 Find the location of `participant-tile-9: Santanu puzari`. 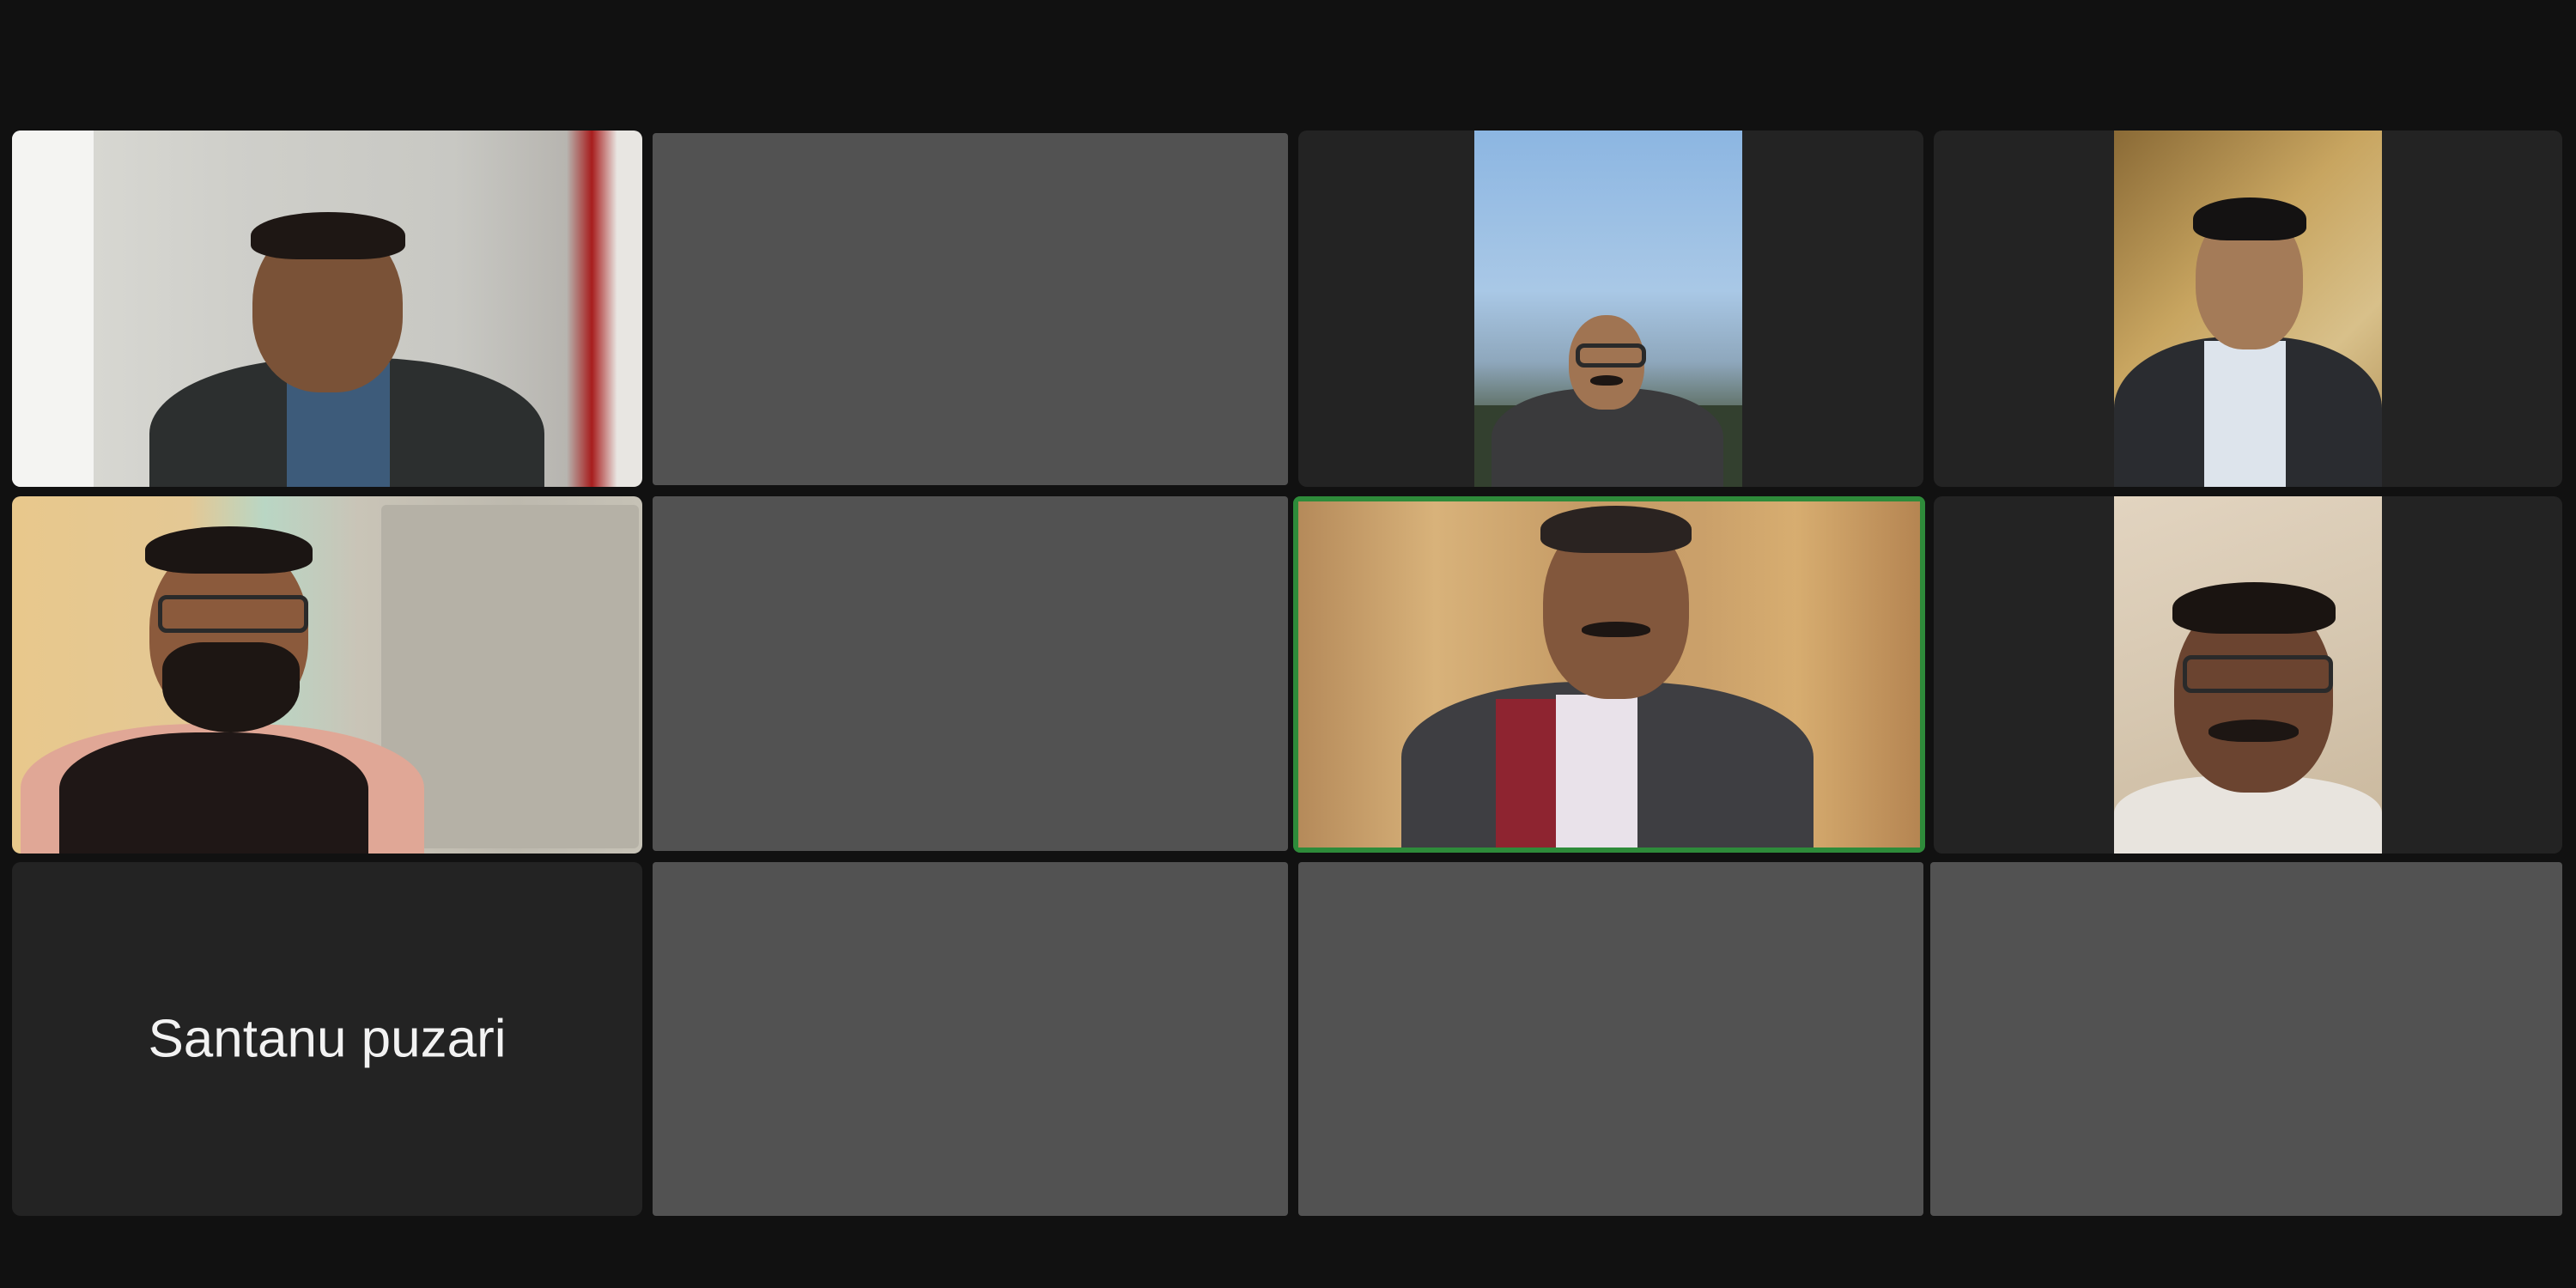

participant-tile-9: Santanu puzari is located at coordinates (327, 1039).